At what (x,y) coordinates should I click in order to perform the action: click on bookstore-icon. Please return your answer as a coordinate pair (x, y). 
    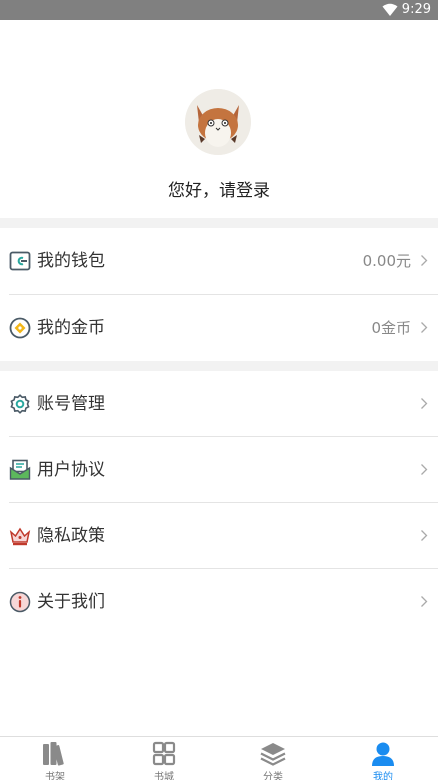
    Looking at the image, I should click on (164, 753).